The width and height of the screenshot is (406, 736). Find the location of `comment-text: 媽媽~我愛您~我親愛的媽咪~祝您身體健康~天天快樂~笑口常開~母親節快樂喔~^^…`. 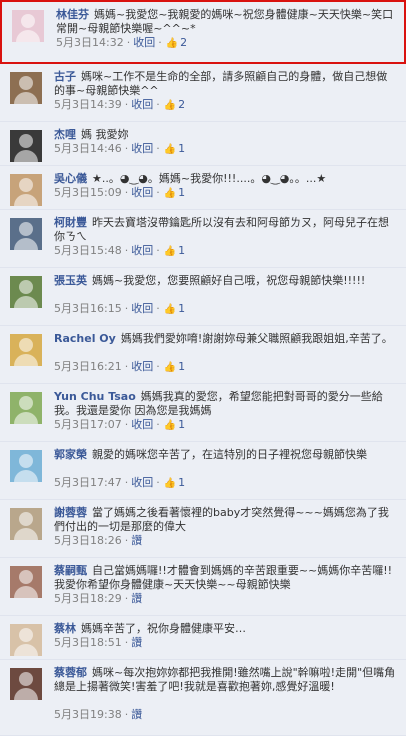

comment-text: 媽媽~我愛您~我親愛的媽咪~祝您身體健康~天天快樂~笑口常開~母親節快樂喔~^^… is located at coordinates (225, 21).